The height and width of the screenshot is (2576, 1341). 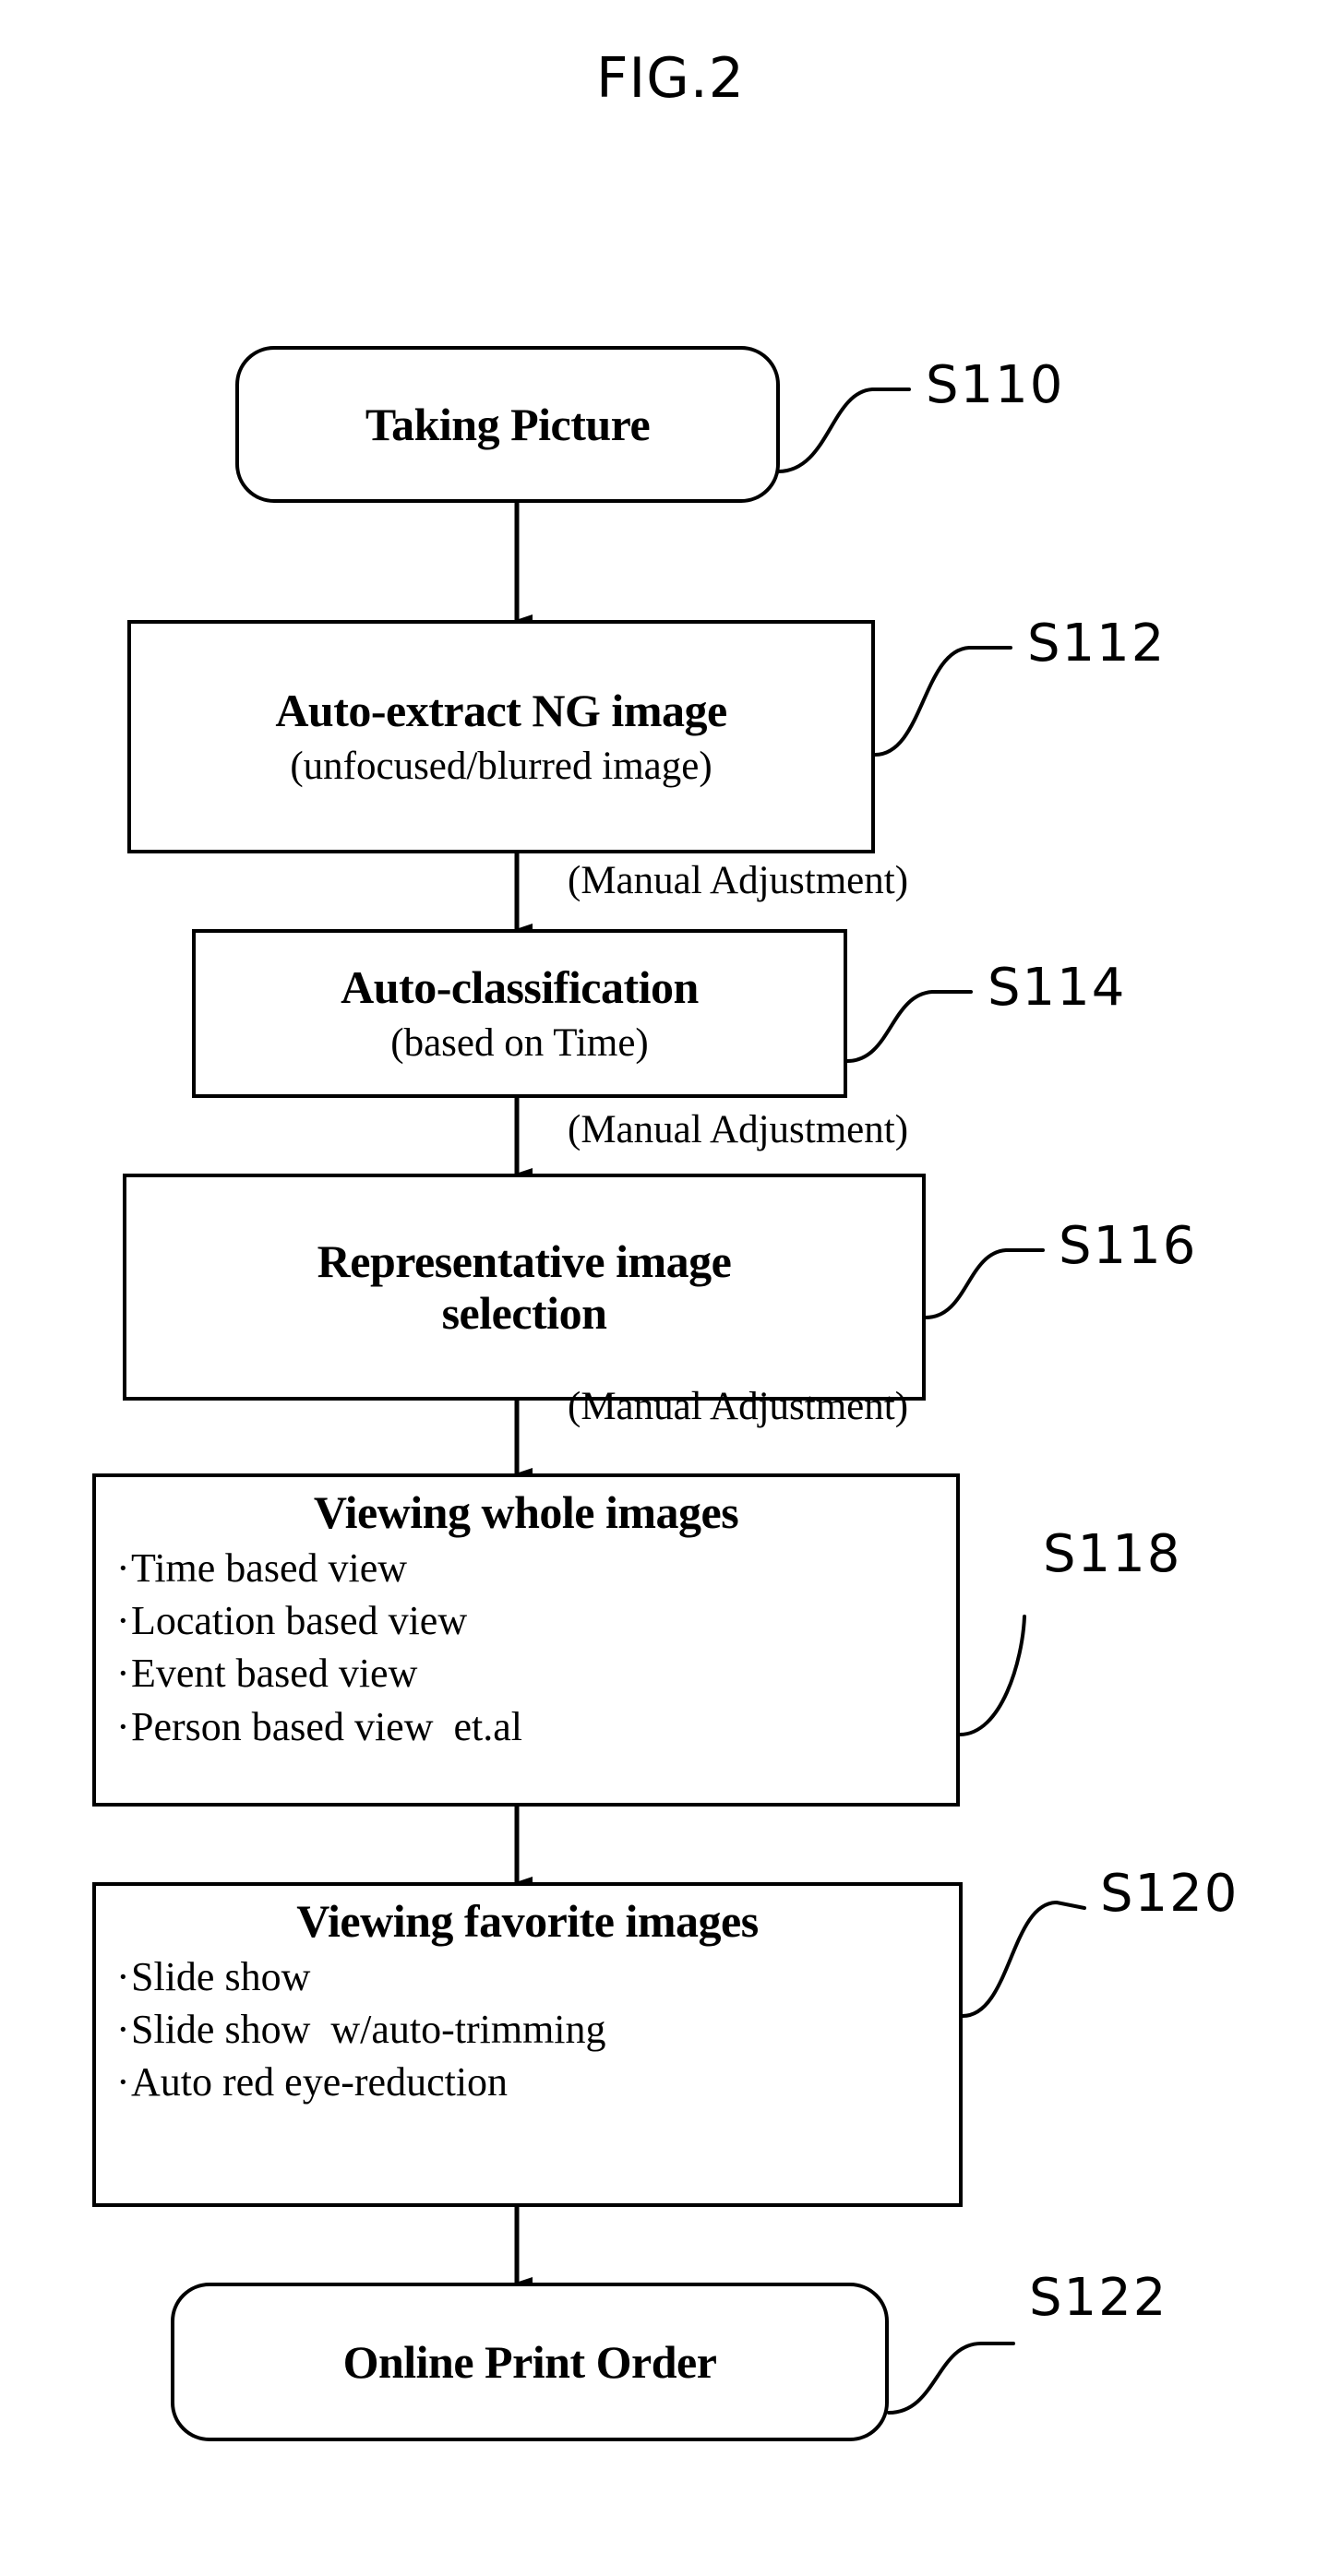 What do you see at coordinates (527, 1921) in the screenshot?
I see `node-title: Viewing favorite images` at bounding box center [527, 1921].